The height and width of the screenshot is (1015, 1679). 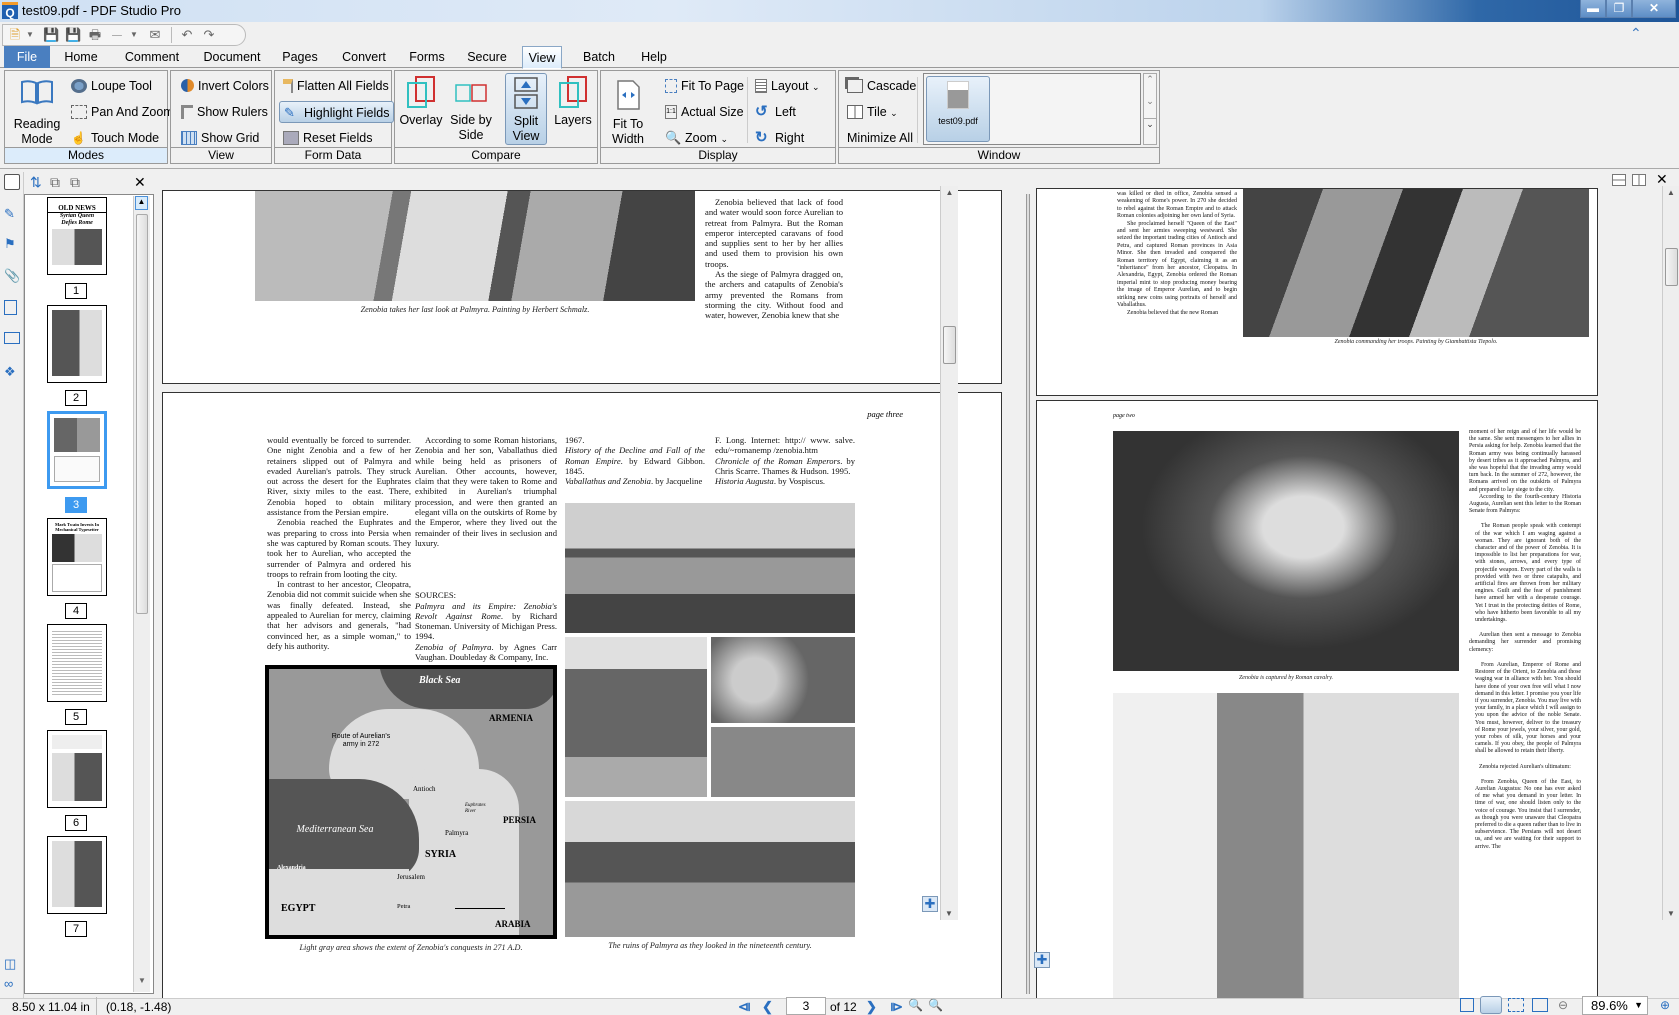 I want to click on fit-to-page-button: Fit To Page, so click(x=704, y=86).